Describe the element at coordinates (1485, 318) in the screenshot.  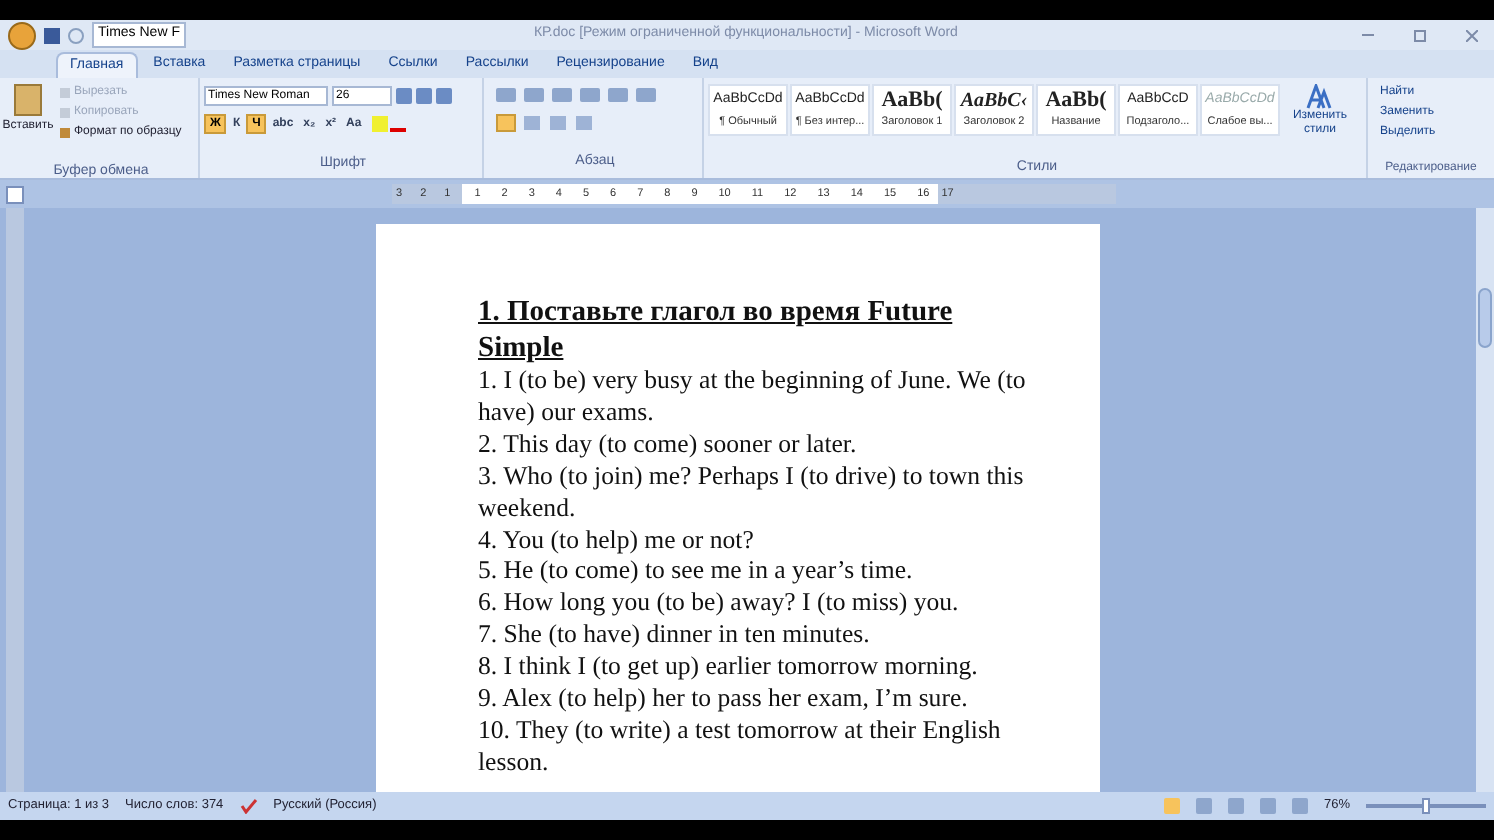
I see `scroll-thumb` at that location.